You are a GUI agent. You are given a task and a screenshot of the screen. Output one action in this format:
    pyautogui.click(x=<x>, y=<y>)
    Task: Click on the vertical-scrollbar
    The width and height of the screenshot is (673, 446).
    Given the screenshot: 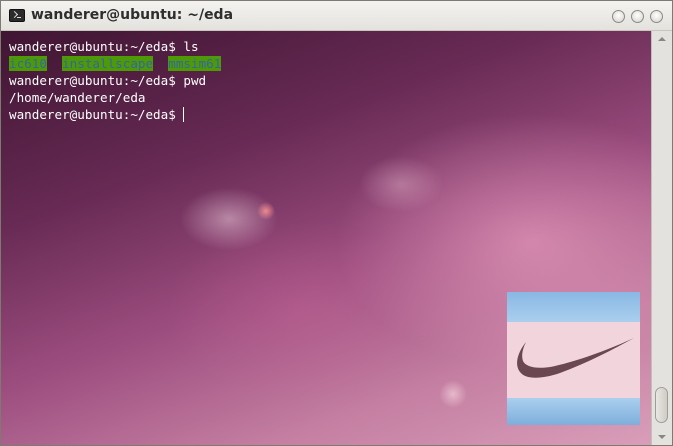 What is the action you would take?
    pyautogui.click(x=661, y=238)
    